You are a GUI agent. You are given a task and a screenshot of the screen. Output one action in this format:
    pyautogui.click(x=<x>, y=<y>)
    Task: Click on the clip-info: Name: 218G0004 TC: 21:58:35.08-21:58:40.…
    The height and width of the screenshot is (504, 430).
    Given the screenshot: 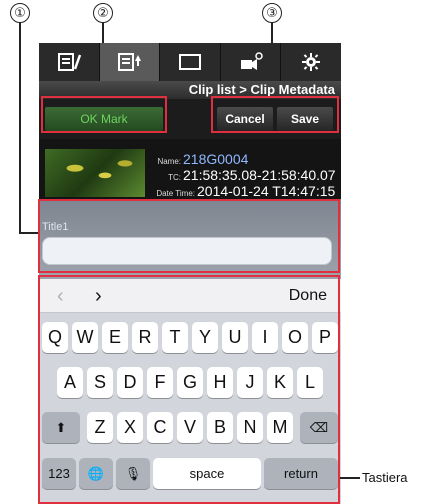 What is the action you would take?
    pyautogui.click(x=190, y=169)
    